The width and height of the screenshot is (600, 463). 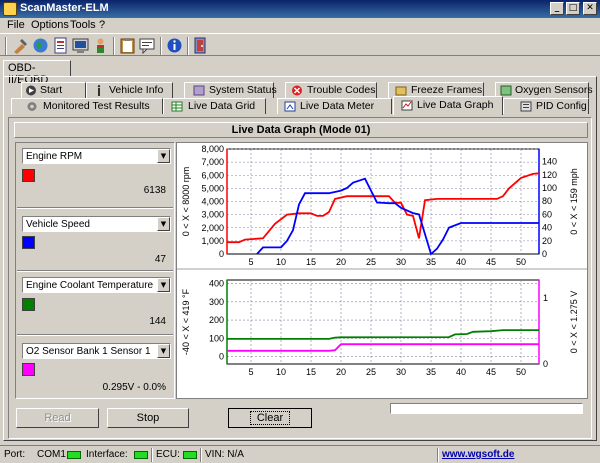 What do you see at coordinates (506, 90) in the screenshot?
I see `sensor-icon` at bounding box center [506, 90].